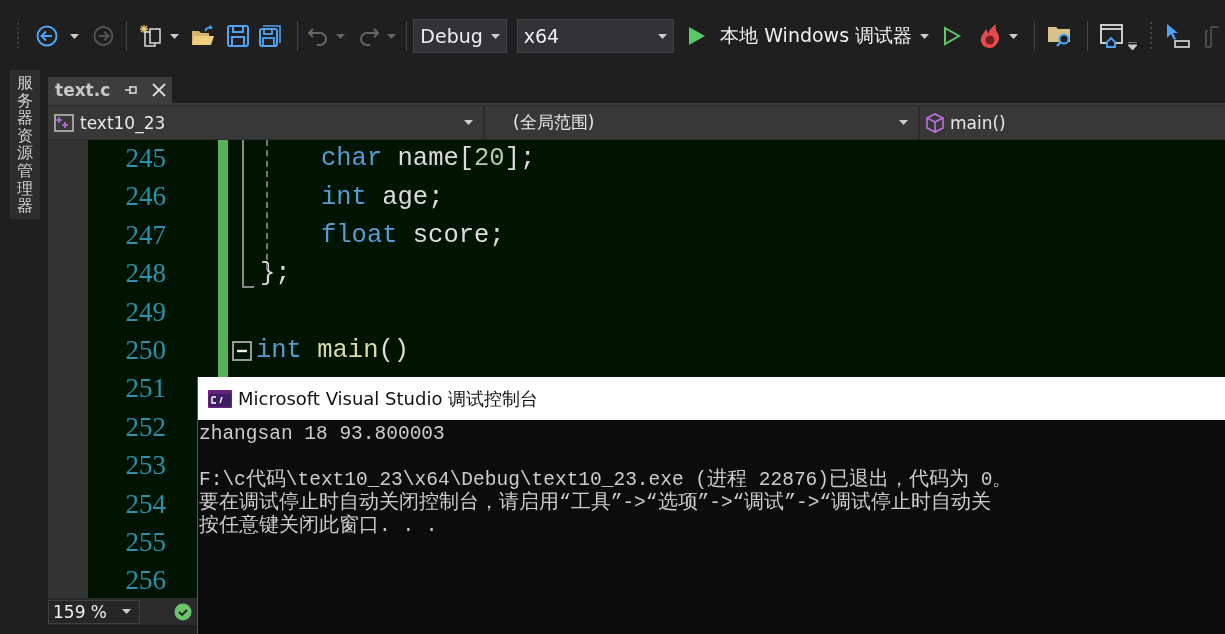  What do you see at coordinates (25, 144) in the screenshot?
I see `server-explorer-tab: 服务器资源管理器` at bounding box center [25, 144].